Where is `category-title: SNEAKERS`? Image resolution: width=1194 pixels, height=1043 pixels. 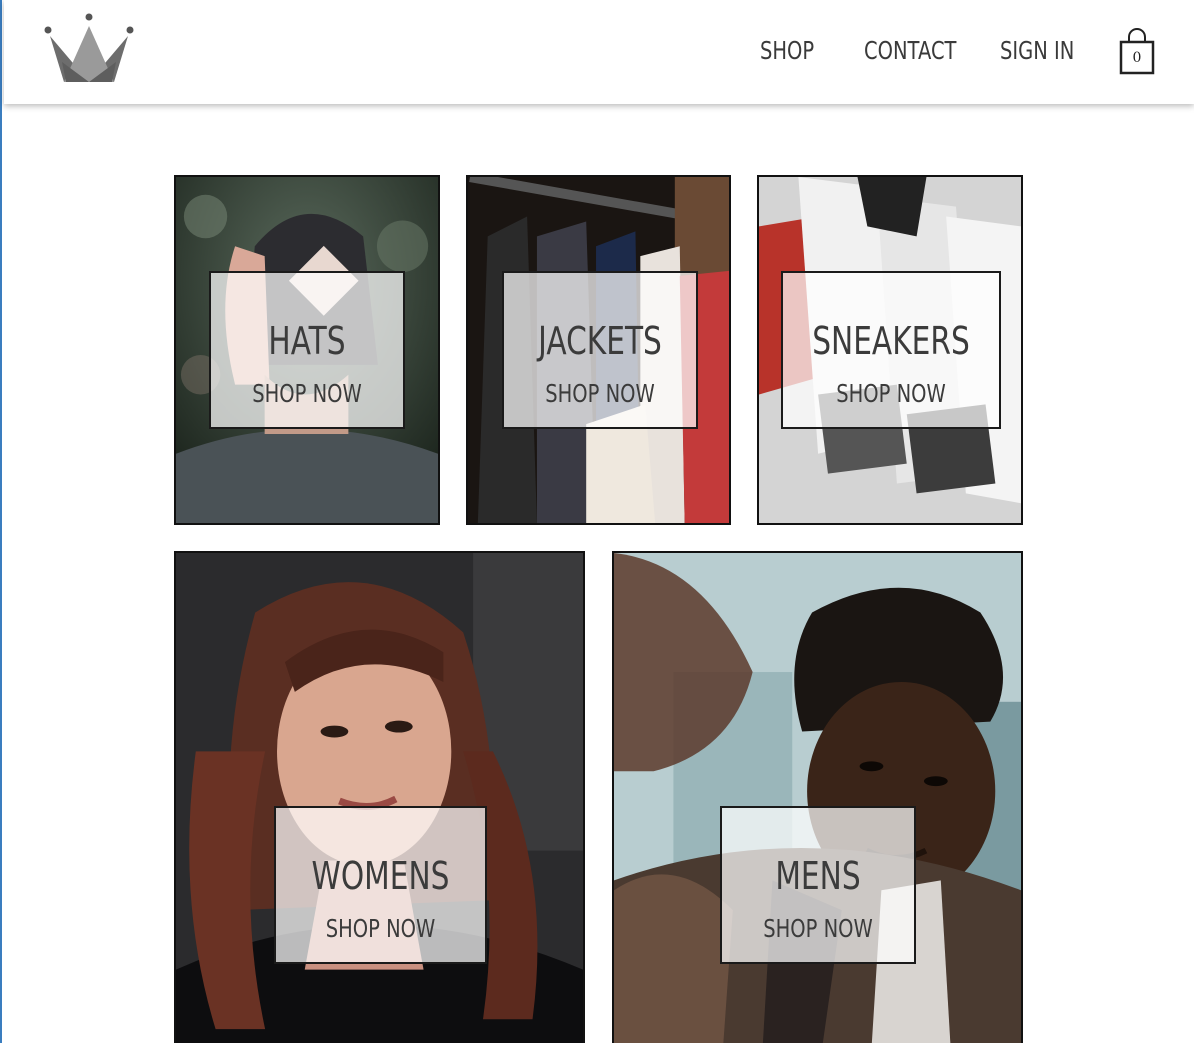 category-title: SNEAKERS is located at coordinates (891, 341).